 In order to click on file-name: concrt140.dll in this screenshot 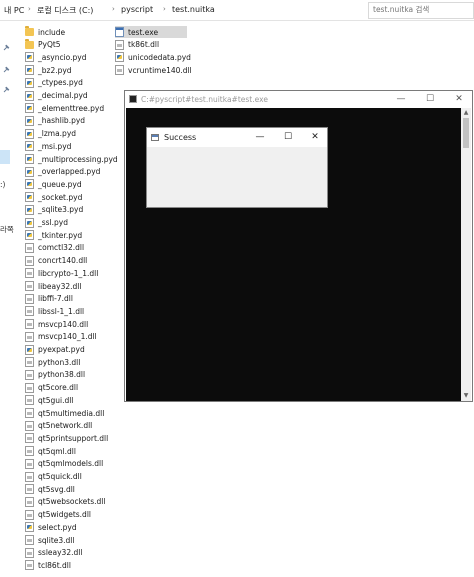, I will do `click(63, 261)`.